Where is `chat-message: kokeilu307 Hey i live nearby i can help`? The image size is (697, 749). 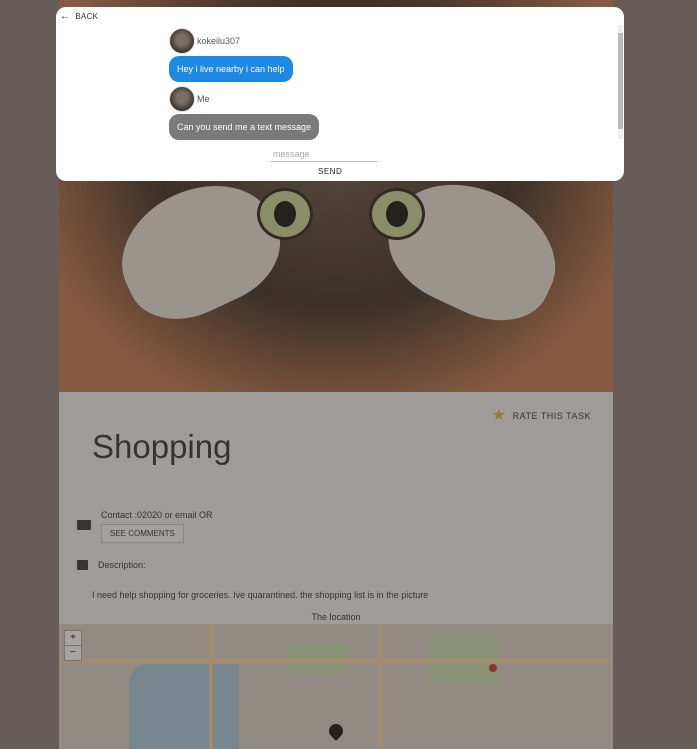
chat-message: kokeilu307 Hey i live nearby i can help is located at coordinates (231, 55).